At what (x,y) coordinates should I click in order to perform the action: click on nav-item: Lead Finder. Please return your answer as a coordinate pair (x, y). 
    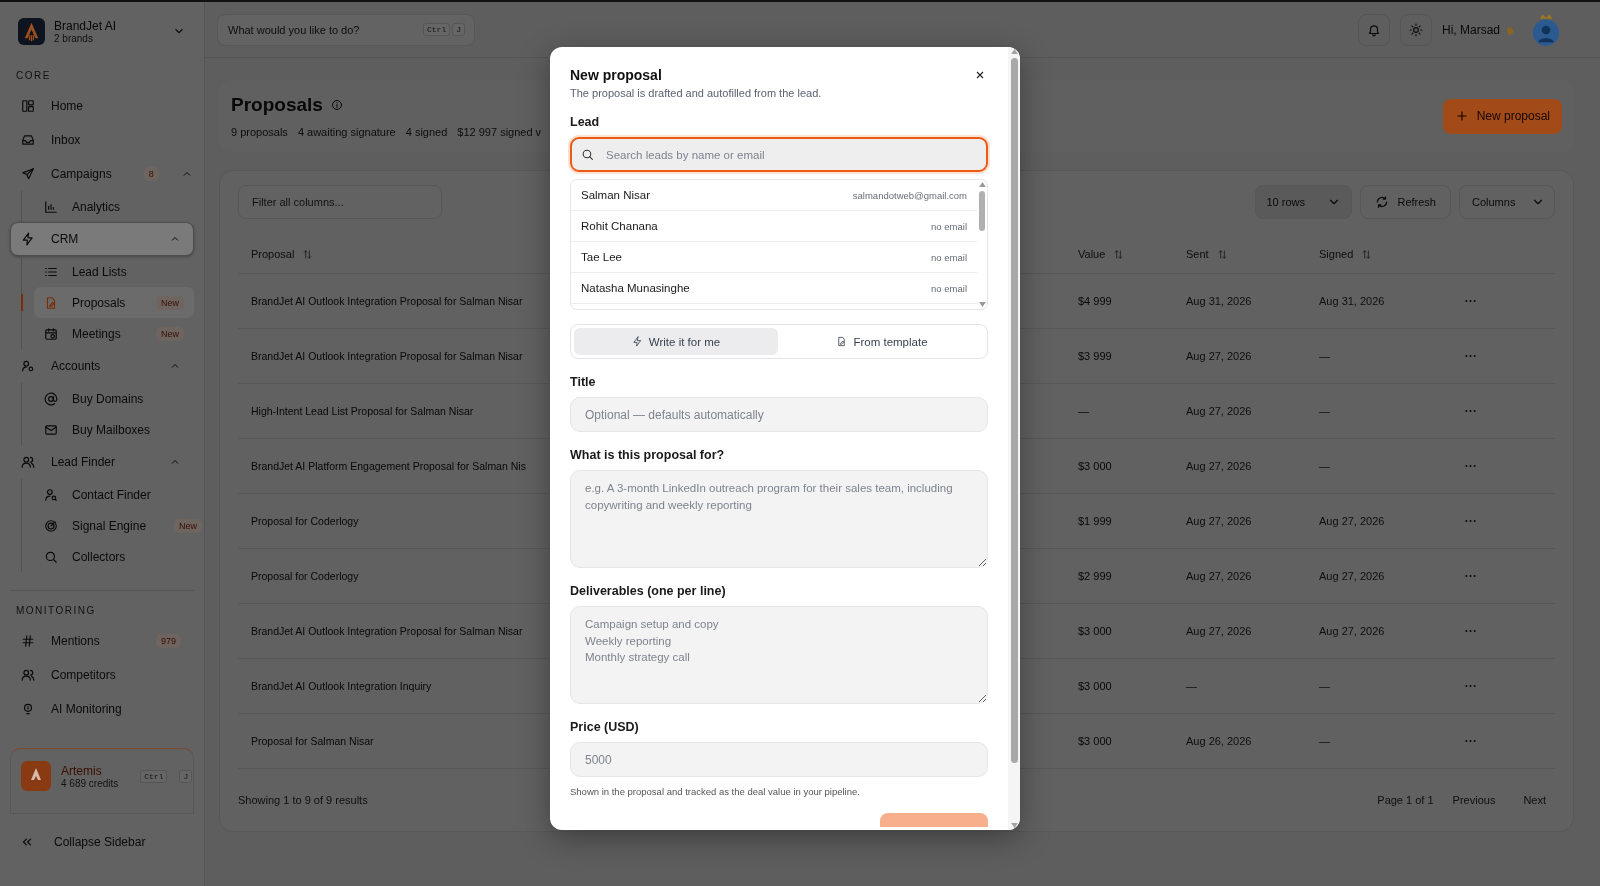
    Looking at the image, I should click on (102, 462).